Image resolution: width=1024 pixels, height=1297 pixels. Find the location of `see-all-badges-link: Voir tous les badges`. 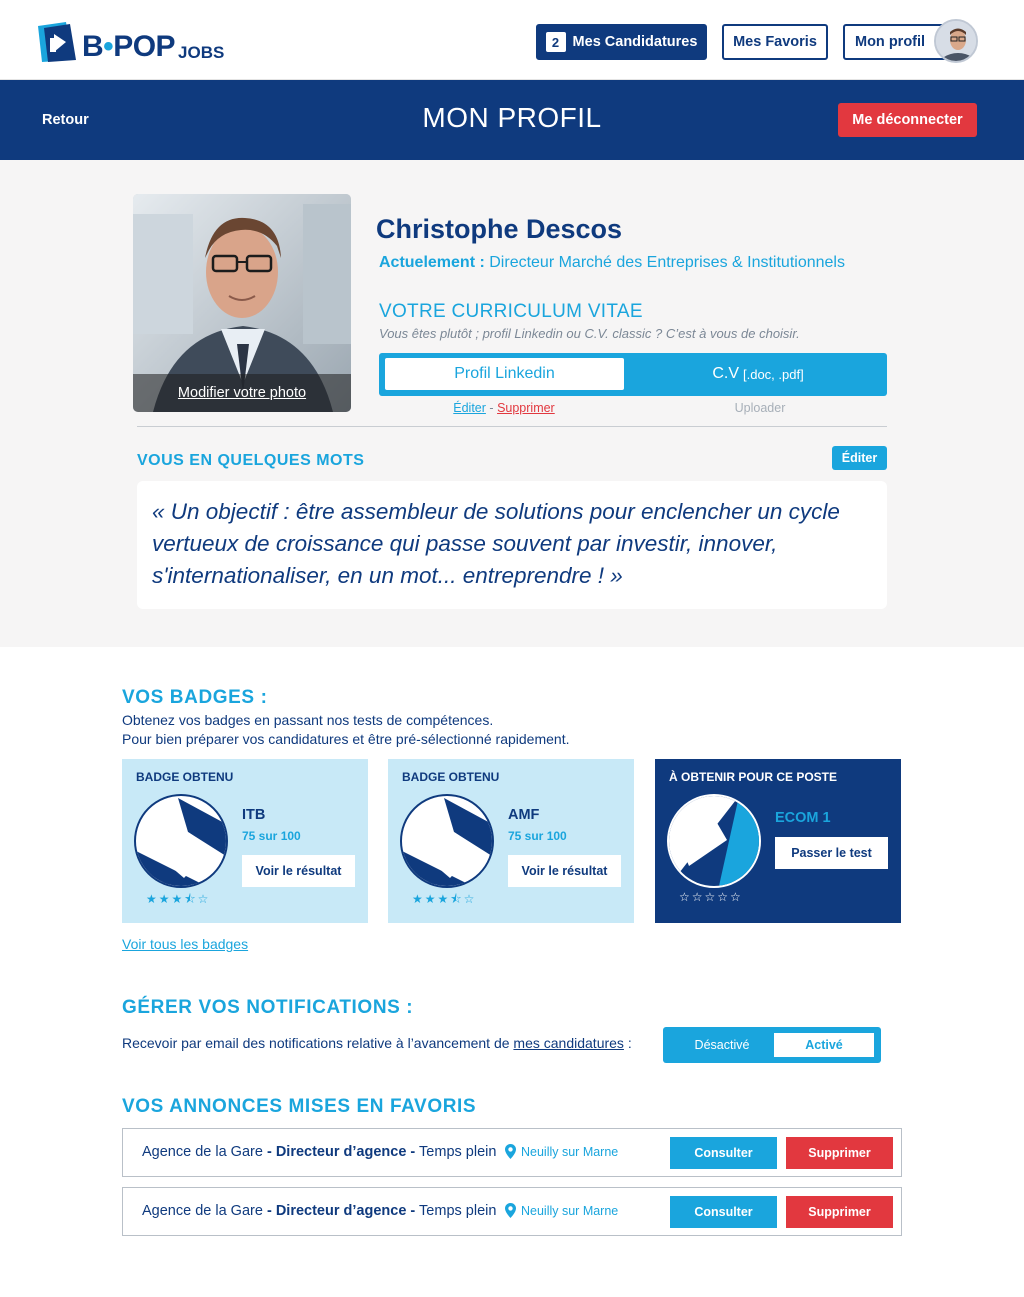

see-all-badges-link: Voir tous les badges is located at coordinates (185, 944).